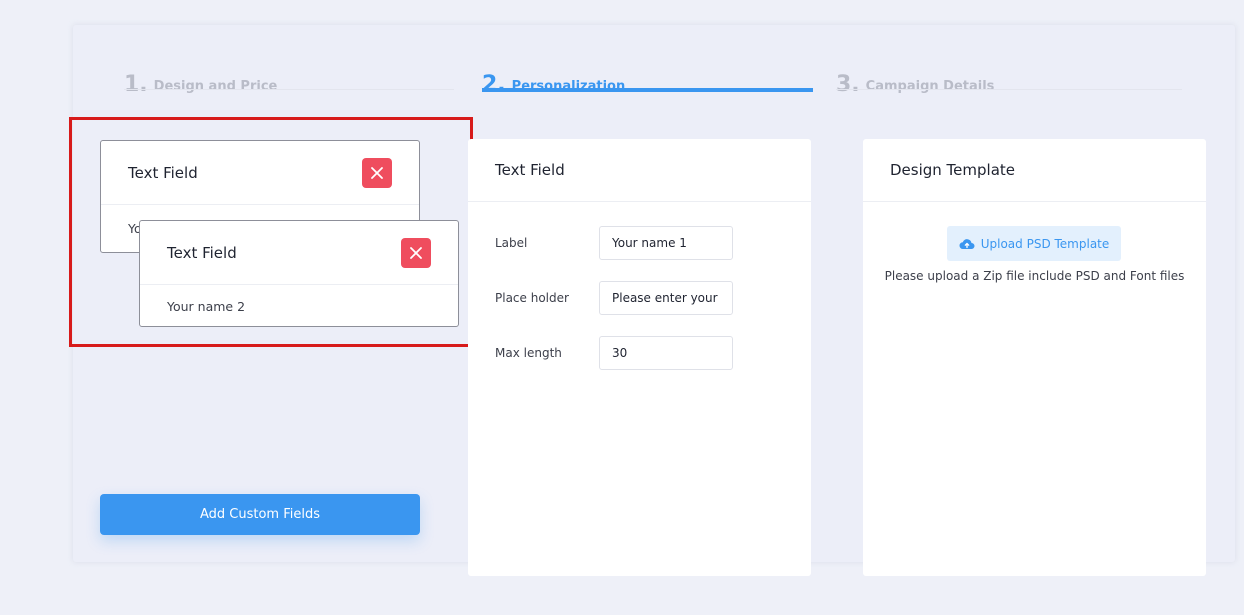 The image size is (1244, 615). What do you see at coordinates (200, 76) in the screenshot?
I see `step-design-and-price: 1. Design and Price` at bounding box center [200, 76].